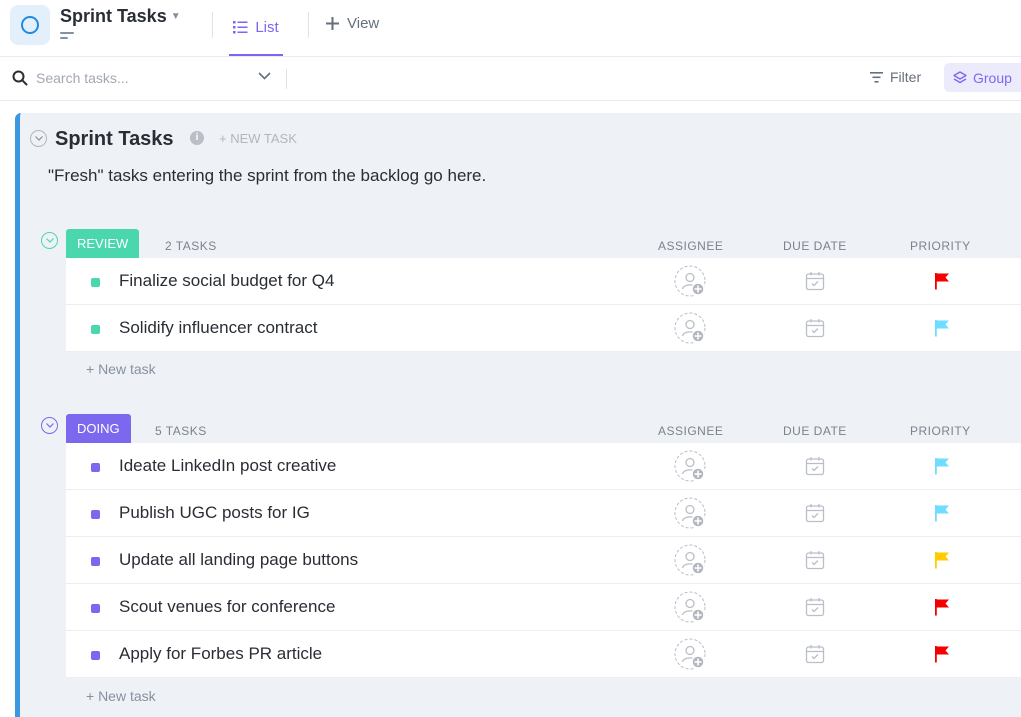  I want to click on collapse-group-doing, so click(49, 425).